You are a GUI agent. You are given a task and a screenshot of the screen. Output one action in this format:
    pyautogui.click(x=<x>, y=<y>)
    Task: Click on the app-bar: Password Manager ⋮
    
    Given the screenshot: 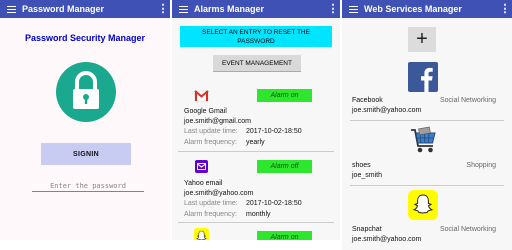 What is the action you would take?
    pyautogui.click(x=85, y=9)
    